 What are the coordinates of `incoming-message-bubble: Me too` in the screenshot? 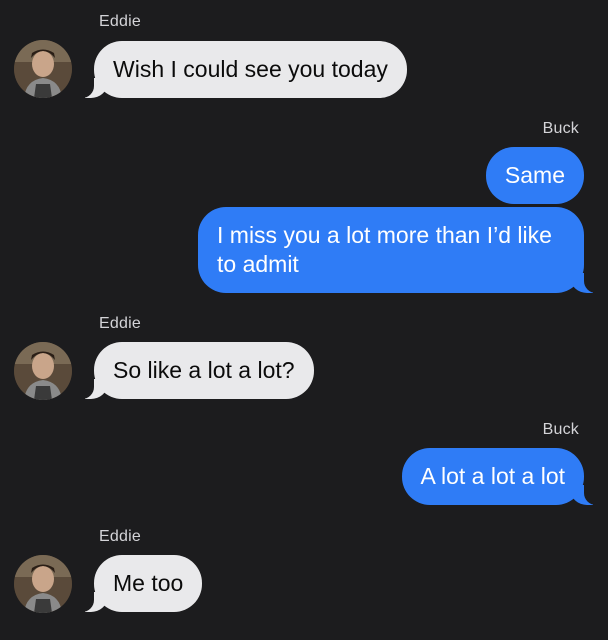 It's located at (137, 583).